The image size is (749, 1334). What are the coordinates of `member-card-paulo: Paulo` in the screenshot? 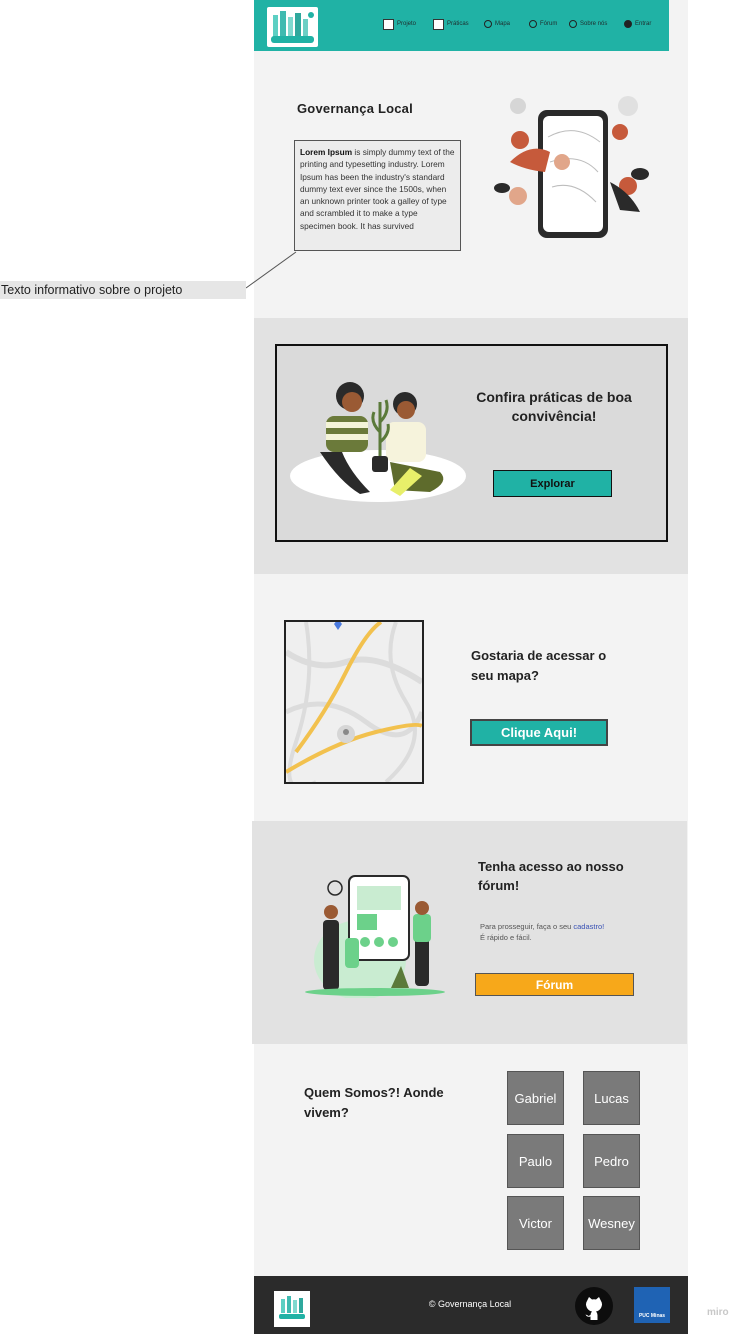 It's located at (535, 1161).